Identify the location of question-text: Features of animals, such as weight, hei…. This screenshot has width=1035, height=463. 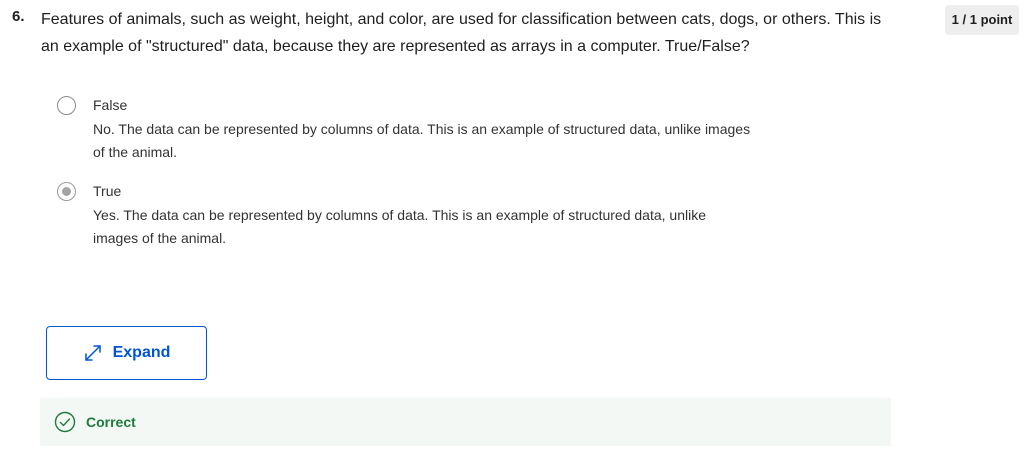
(461, 33).